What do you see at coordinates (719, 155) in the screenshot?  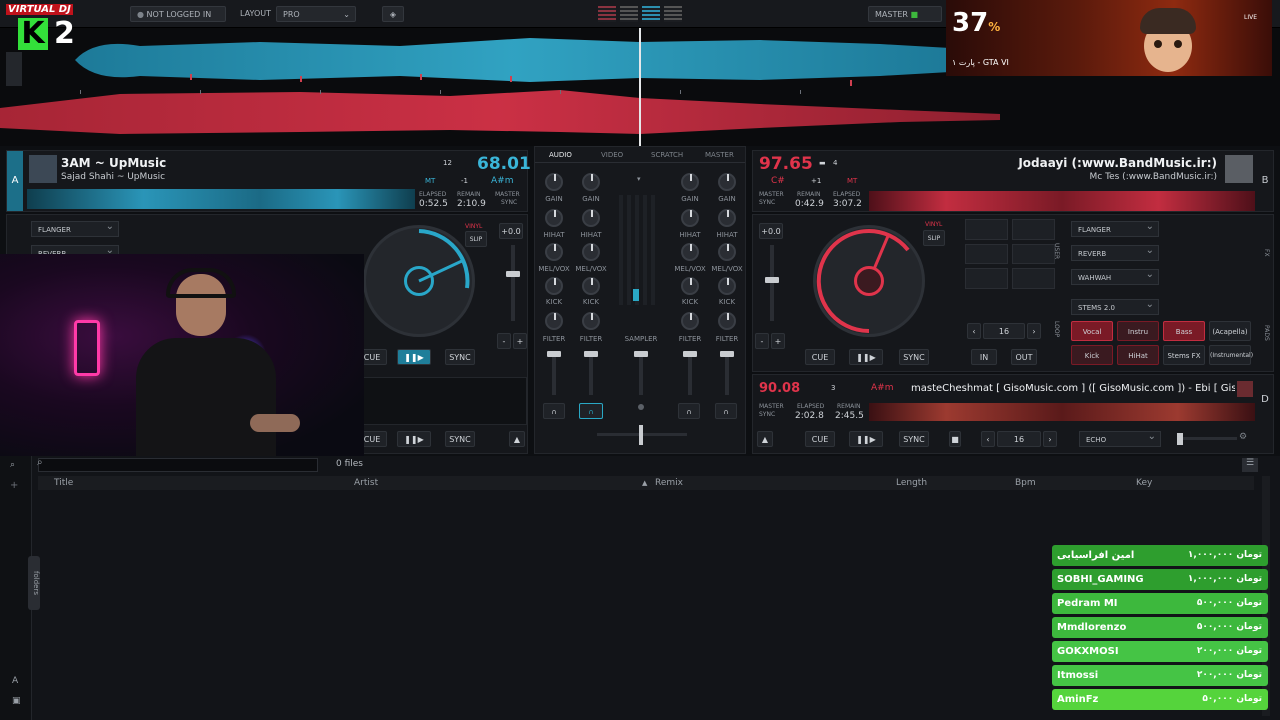 I see `tab-master: MASTER` at bounding box center [719, 155].